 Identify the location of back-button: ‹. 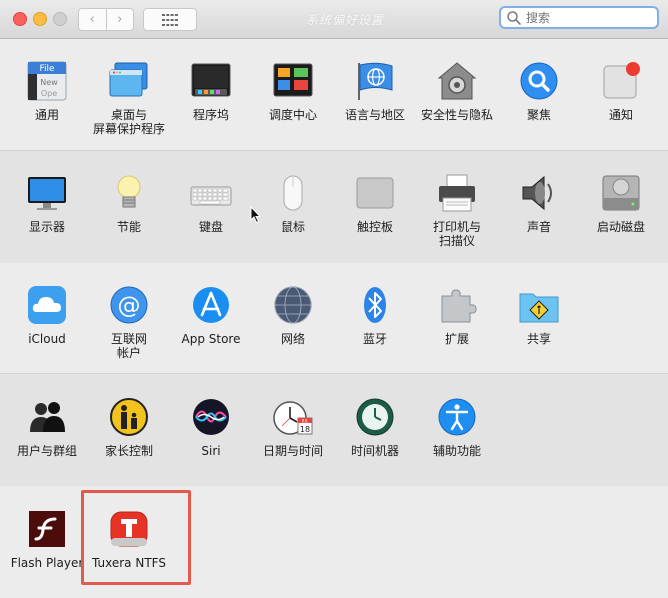
(92, 19).